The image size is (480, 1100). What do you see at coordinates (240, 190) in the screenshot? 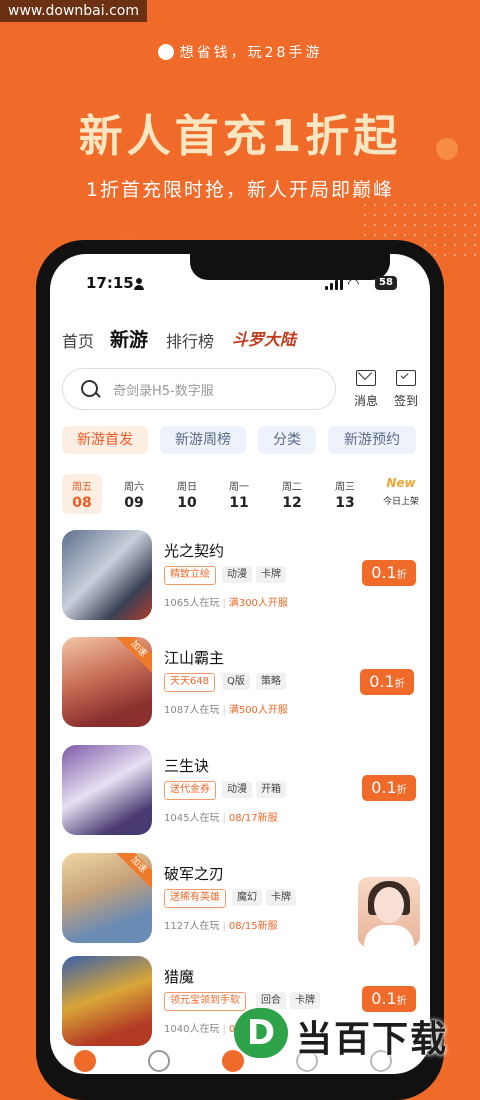
I see `promo-subline: 1折首充限时抢，新人开局即巅峰` at bounding box center [240, 190].